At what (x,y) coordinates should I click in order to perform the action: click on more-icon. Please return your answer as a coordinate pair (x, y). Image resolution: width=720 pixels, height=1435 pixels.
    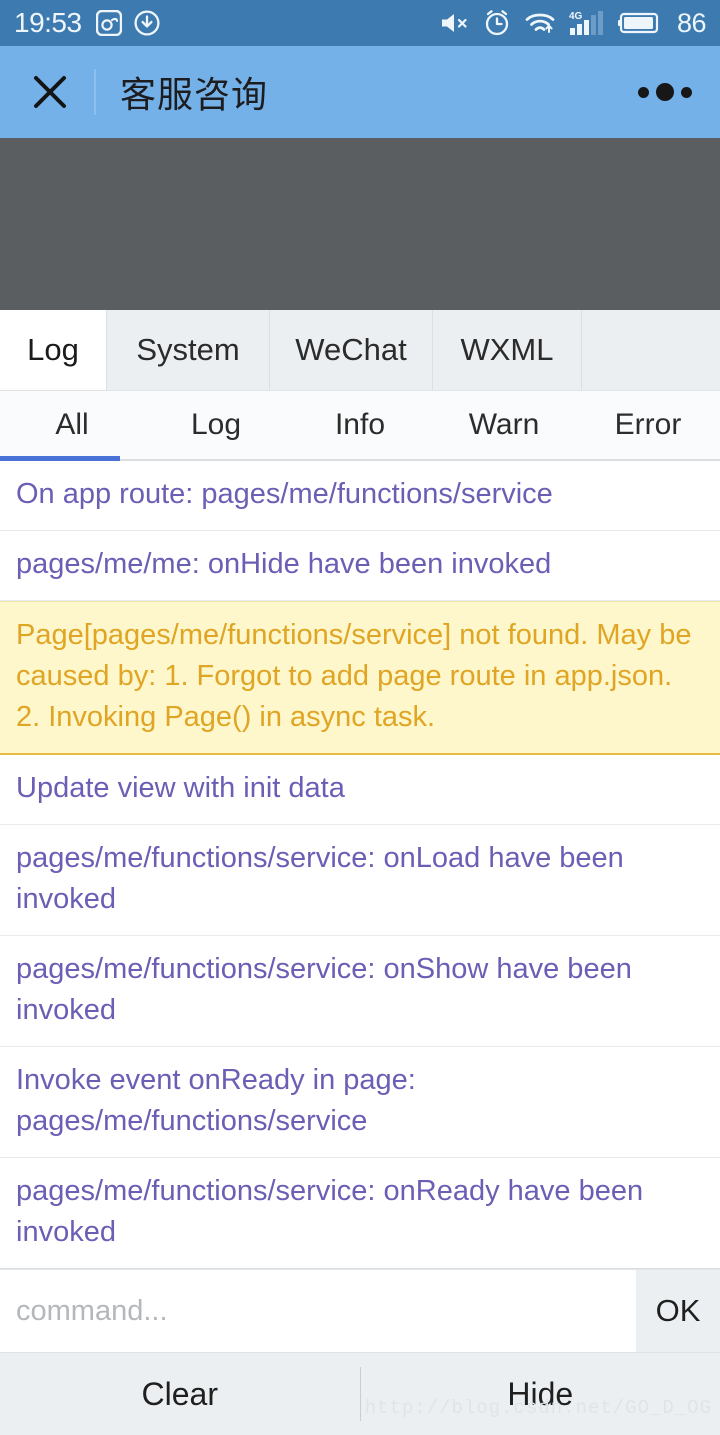
    Looking at the image, I should click on (665, 92).